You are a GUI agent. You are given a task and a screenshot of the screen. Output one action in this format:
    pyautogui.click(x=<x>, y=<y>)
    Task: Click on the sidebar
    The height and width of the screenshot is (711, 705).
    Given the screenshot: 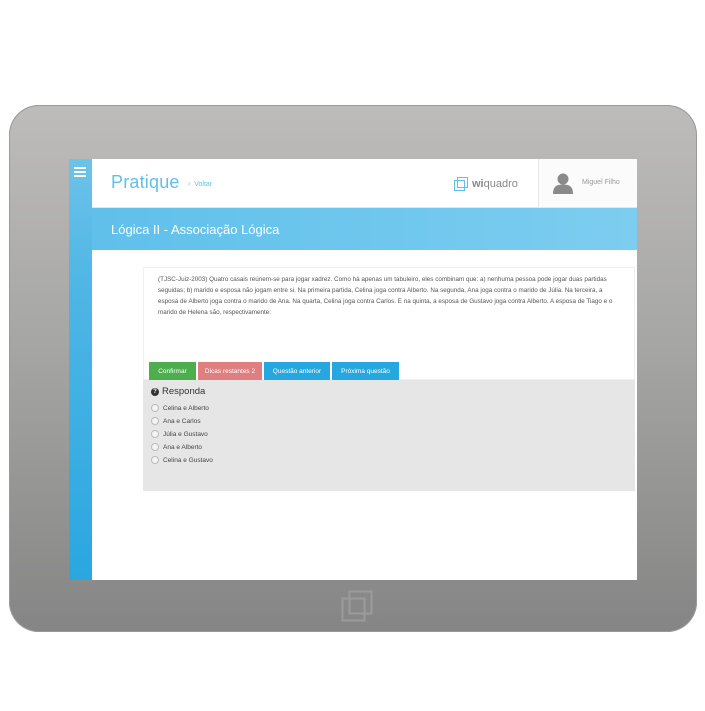 What is the action you would take?
    pyautogui.click(x=80, y=369)
    